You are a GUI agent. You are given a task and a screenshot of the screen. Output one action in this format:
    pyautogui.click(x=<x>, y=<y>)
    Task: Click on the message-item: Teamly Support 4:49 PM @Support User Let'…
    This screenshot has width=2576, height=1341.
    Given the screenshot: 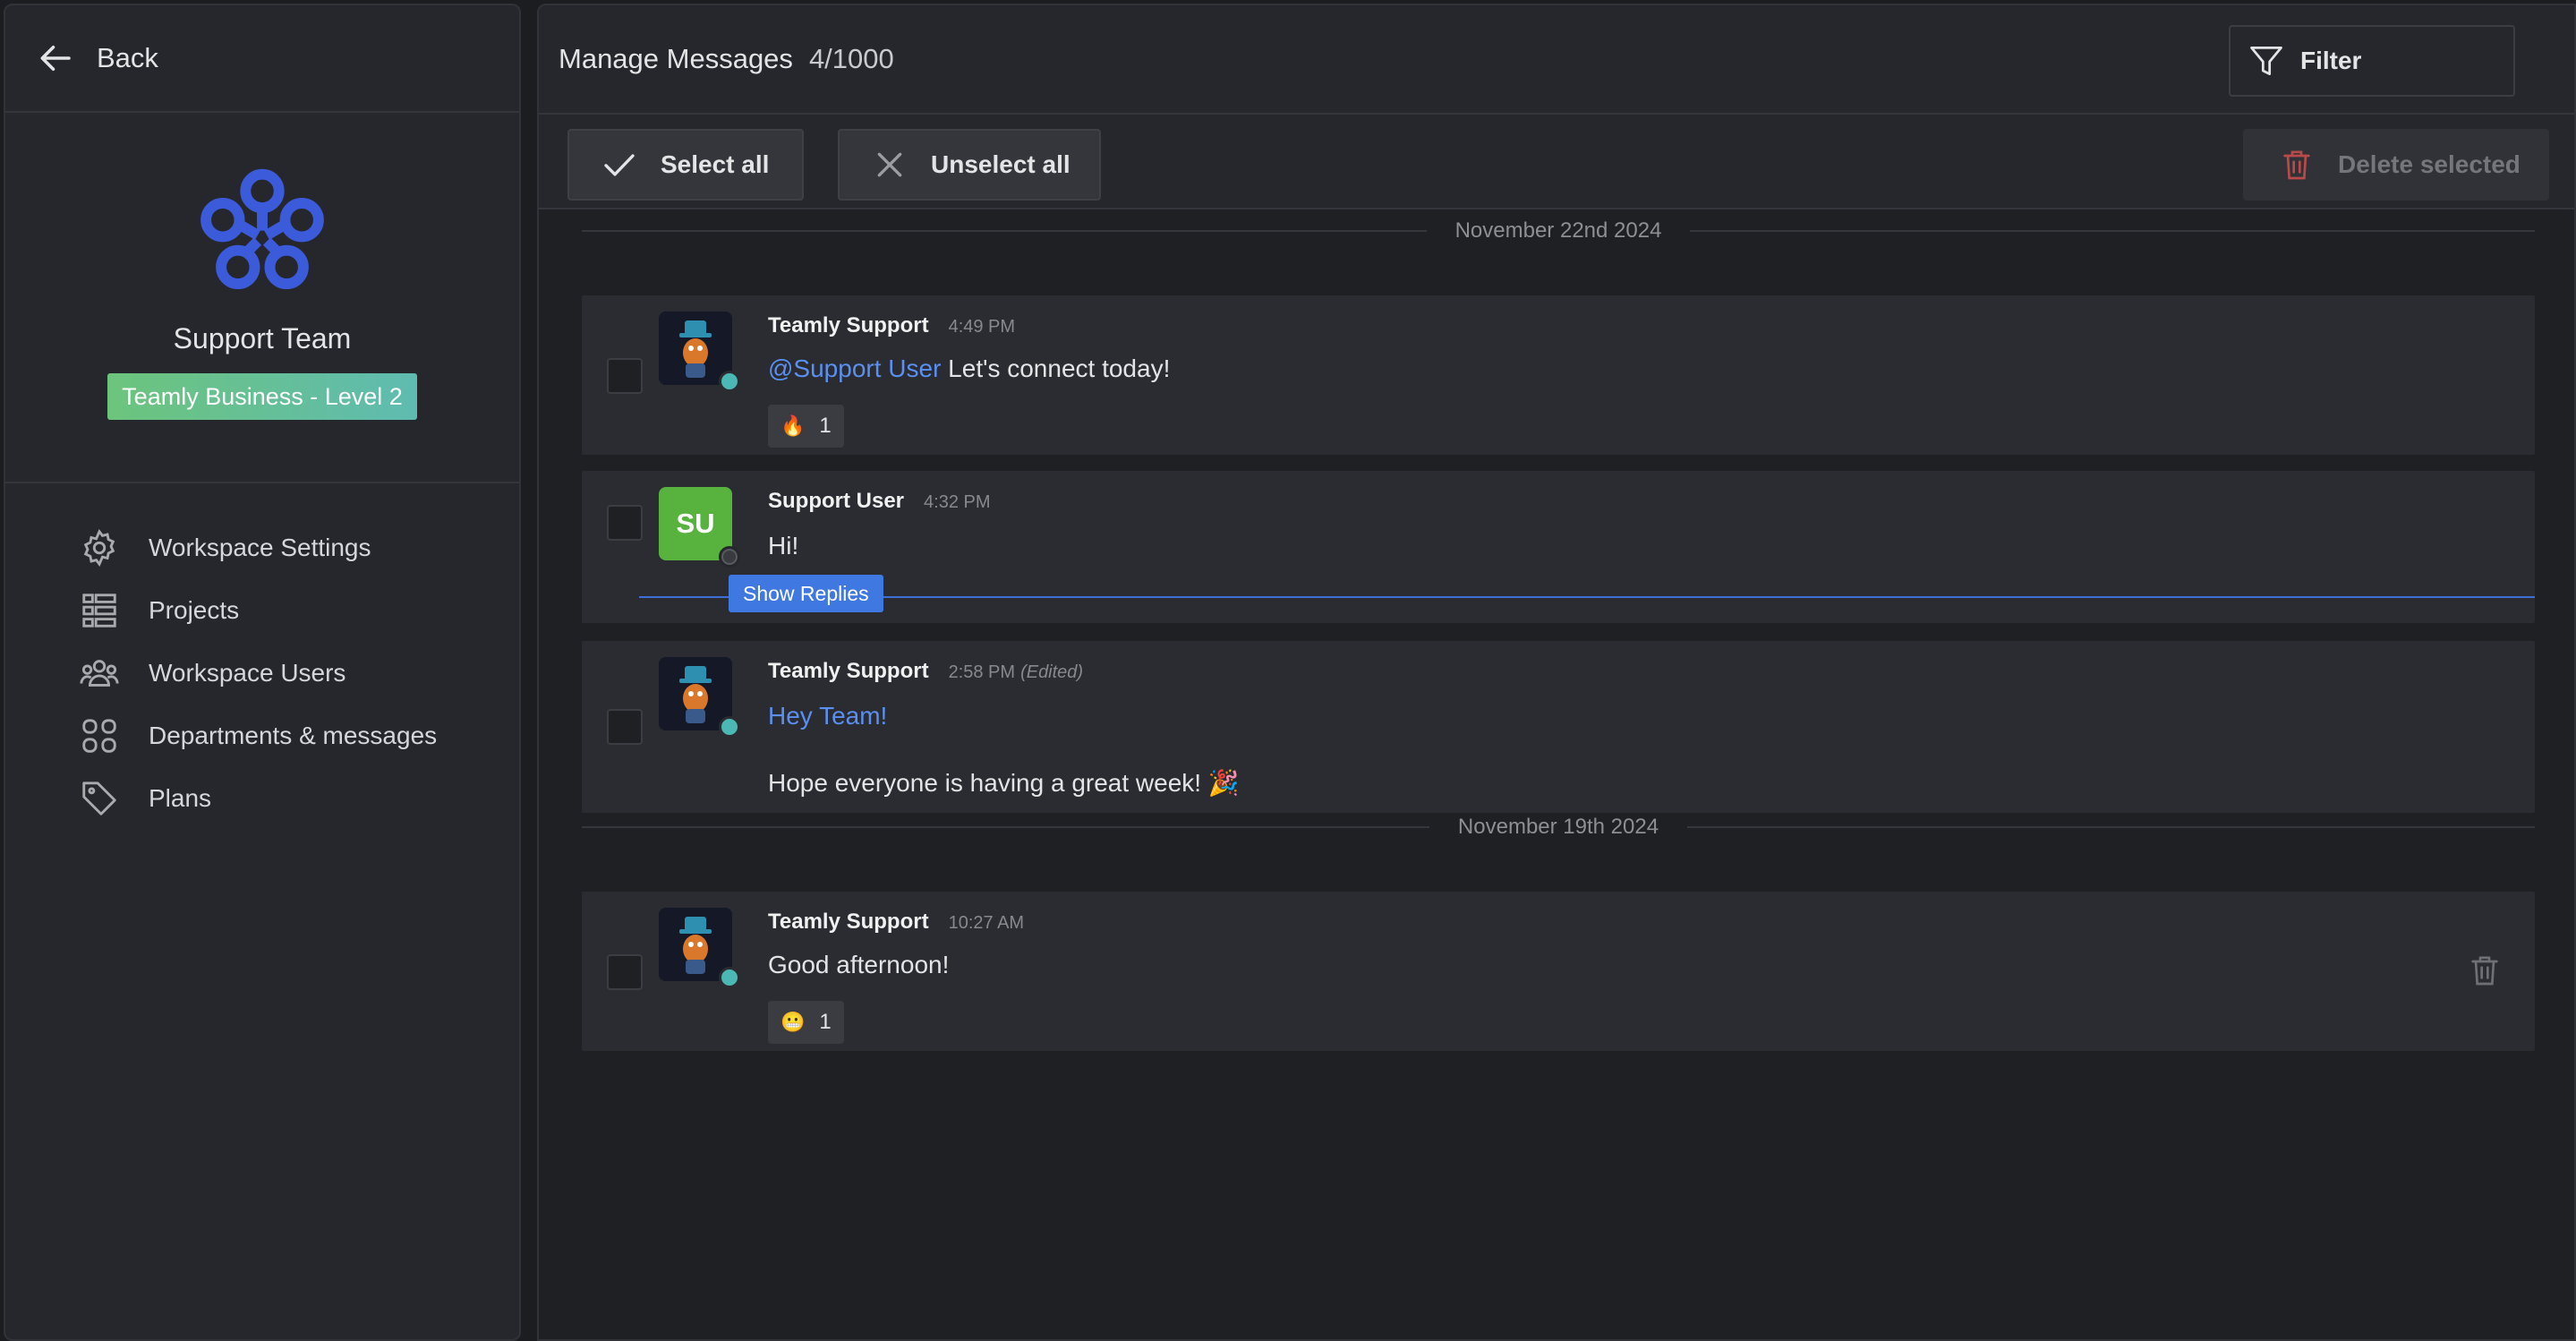 What is the action you would take?
    pyautogui.click(x=1558, y=375)
    